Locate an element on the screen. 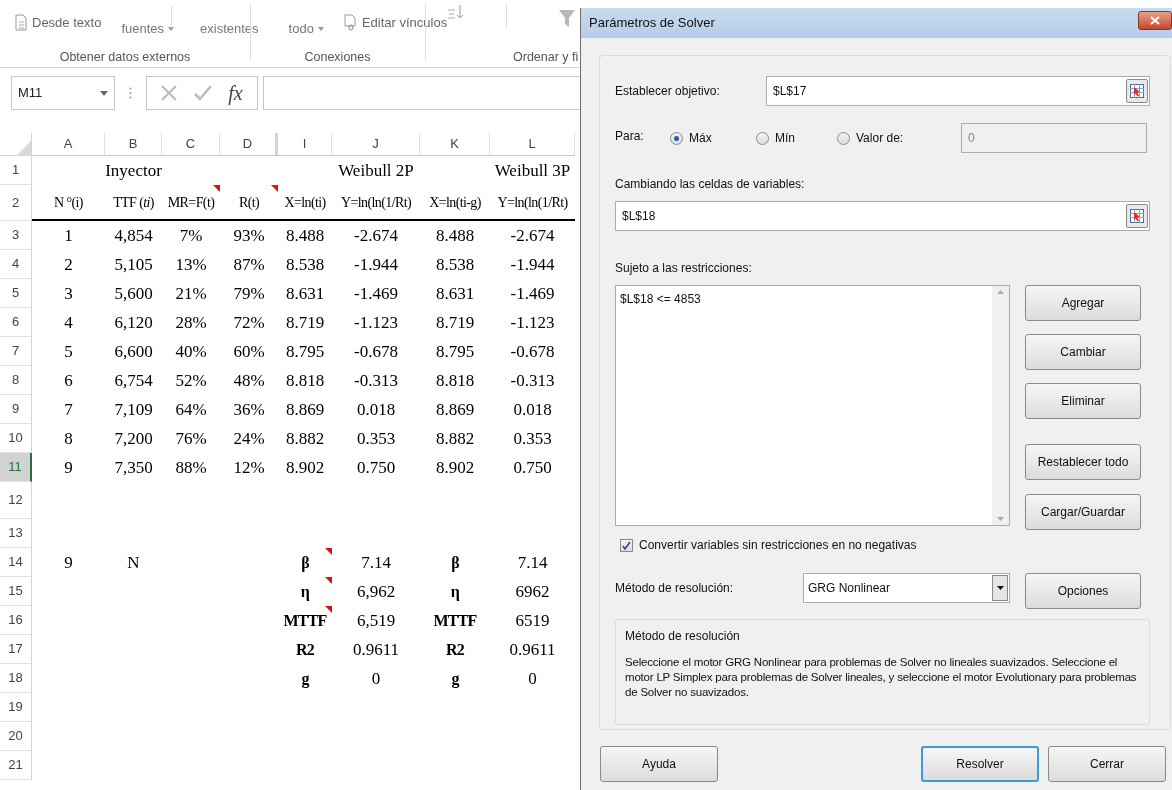 This screenshot has height=790, width=1172. constraint-action-button: Eliminar is located at coordinates (1083, 401).